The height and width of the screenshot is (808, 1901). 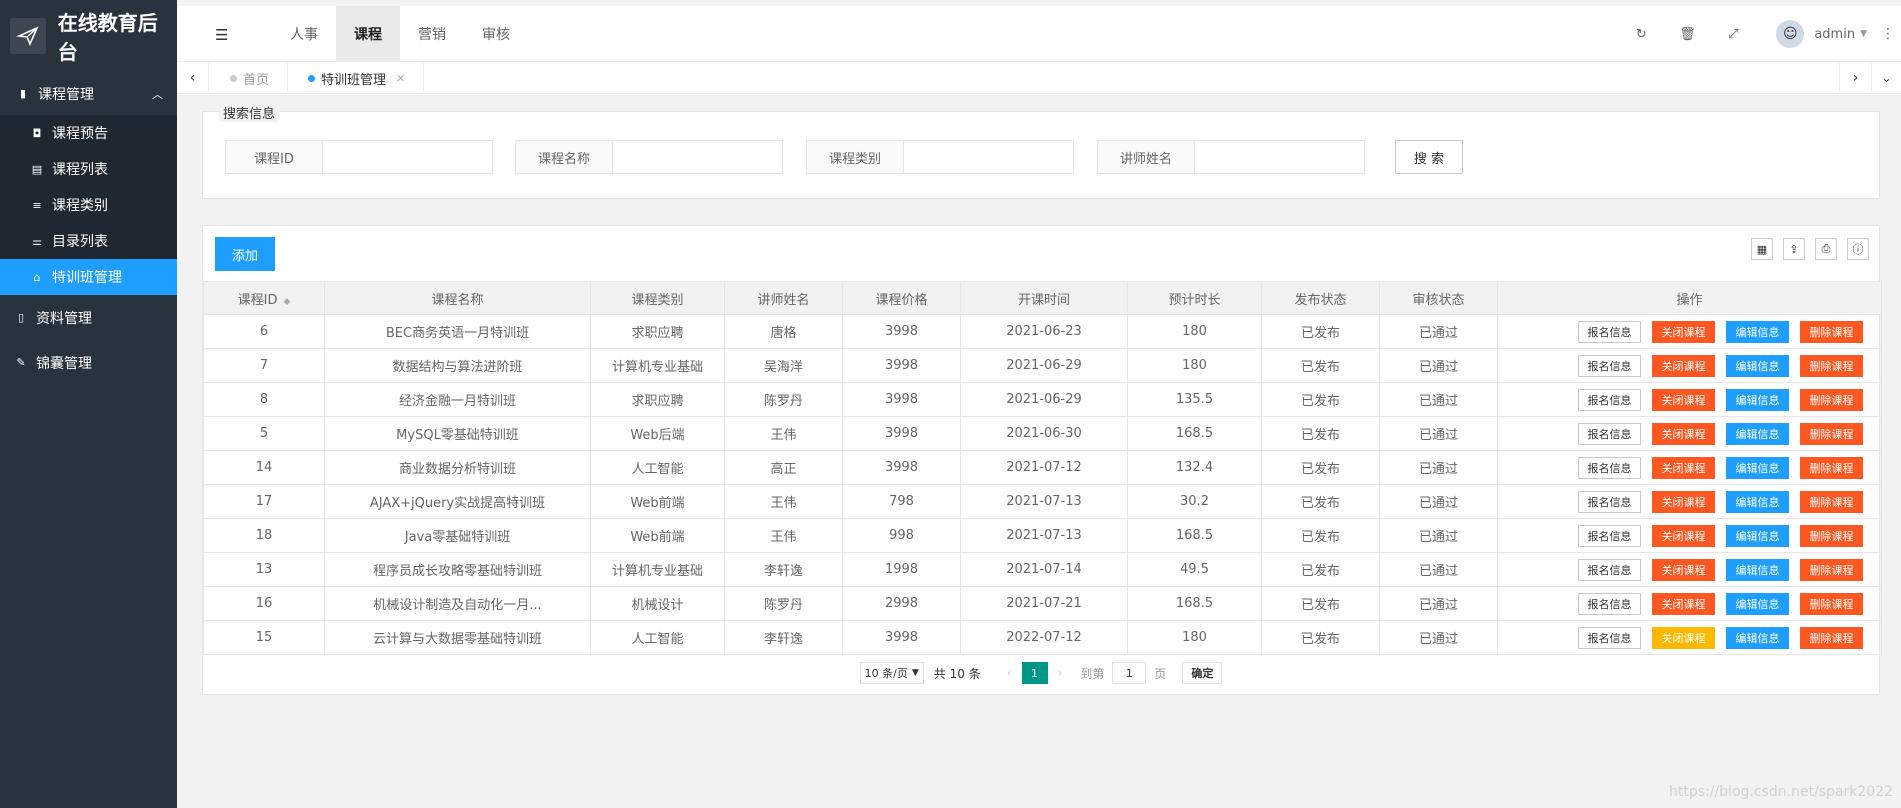 I want to click on sidebar-item-course-preview: ◘ 课程预告, so click(x=88, y=133).